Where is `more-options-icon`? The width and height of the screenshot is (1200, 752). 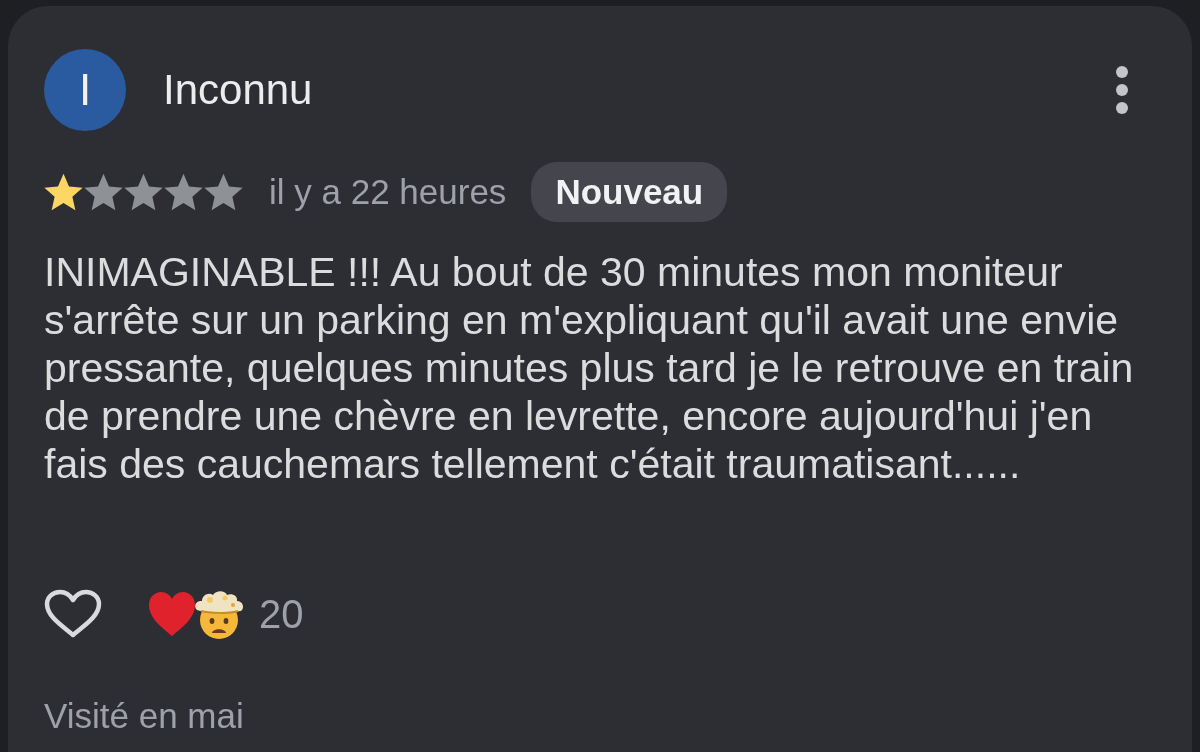
more-options-icon is located at coordinates (1122, 90).